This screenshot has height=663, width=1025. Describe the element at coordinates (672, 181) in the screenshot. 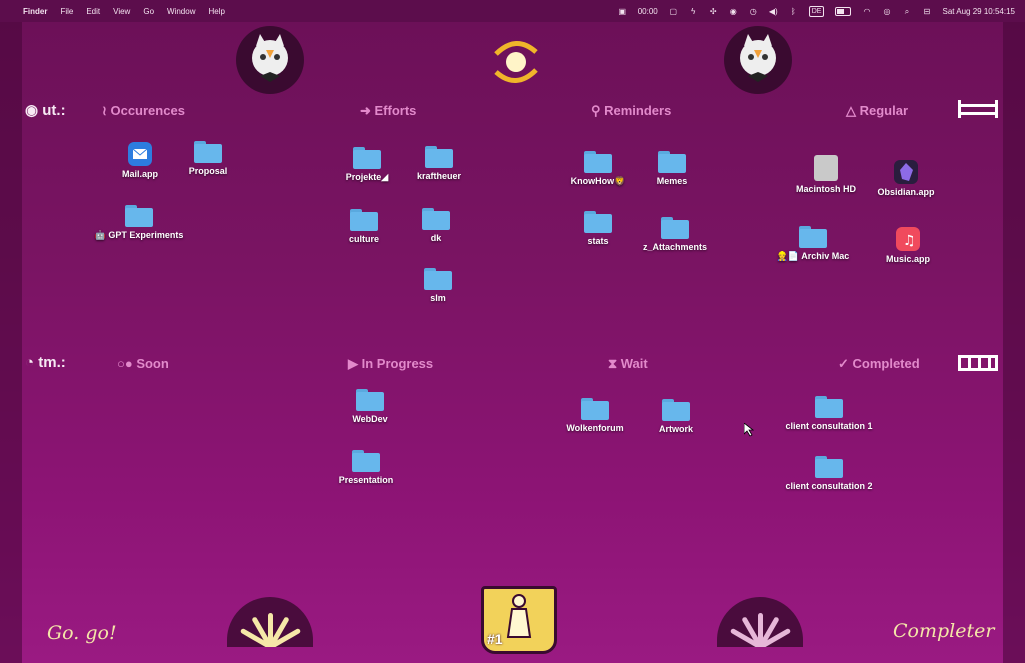

I see `icon-label: Memes` at that location.